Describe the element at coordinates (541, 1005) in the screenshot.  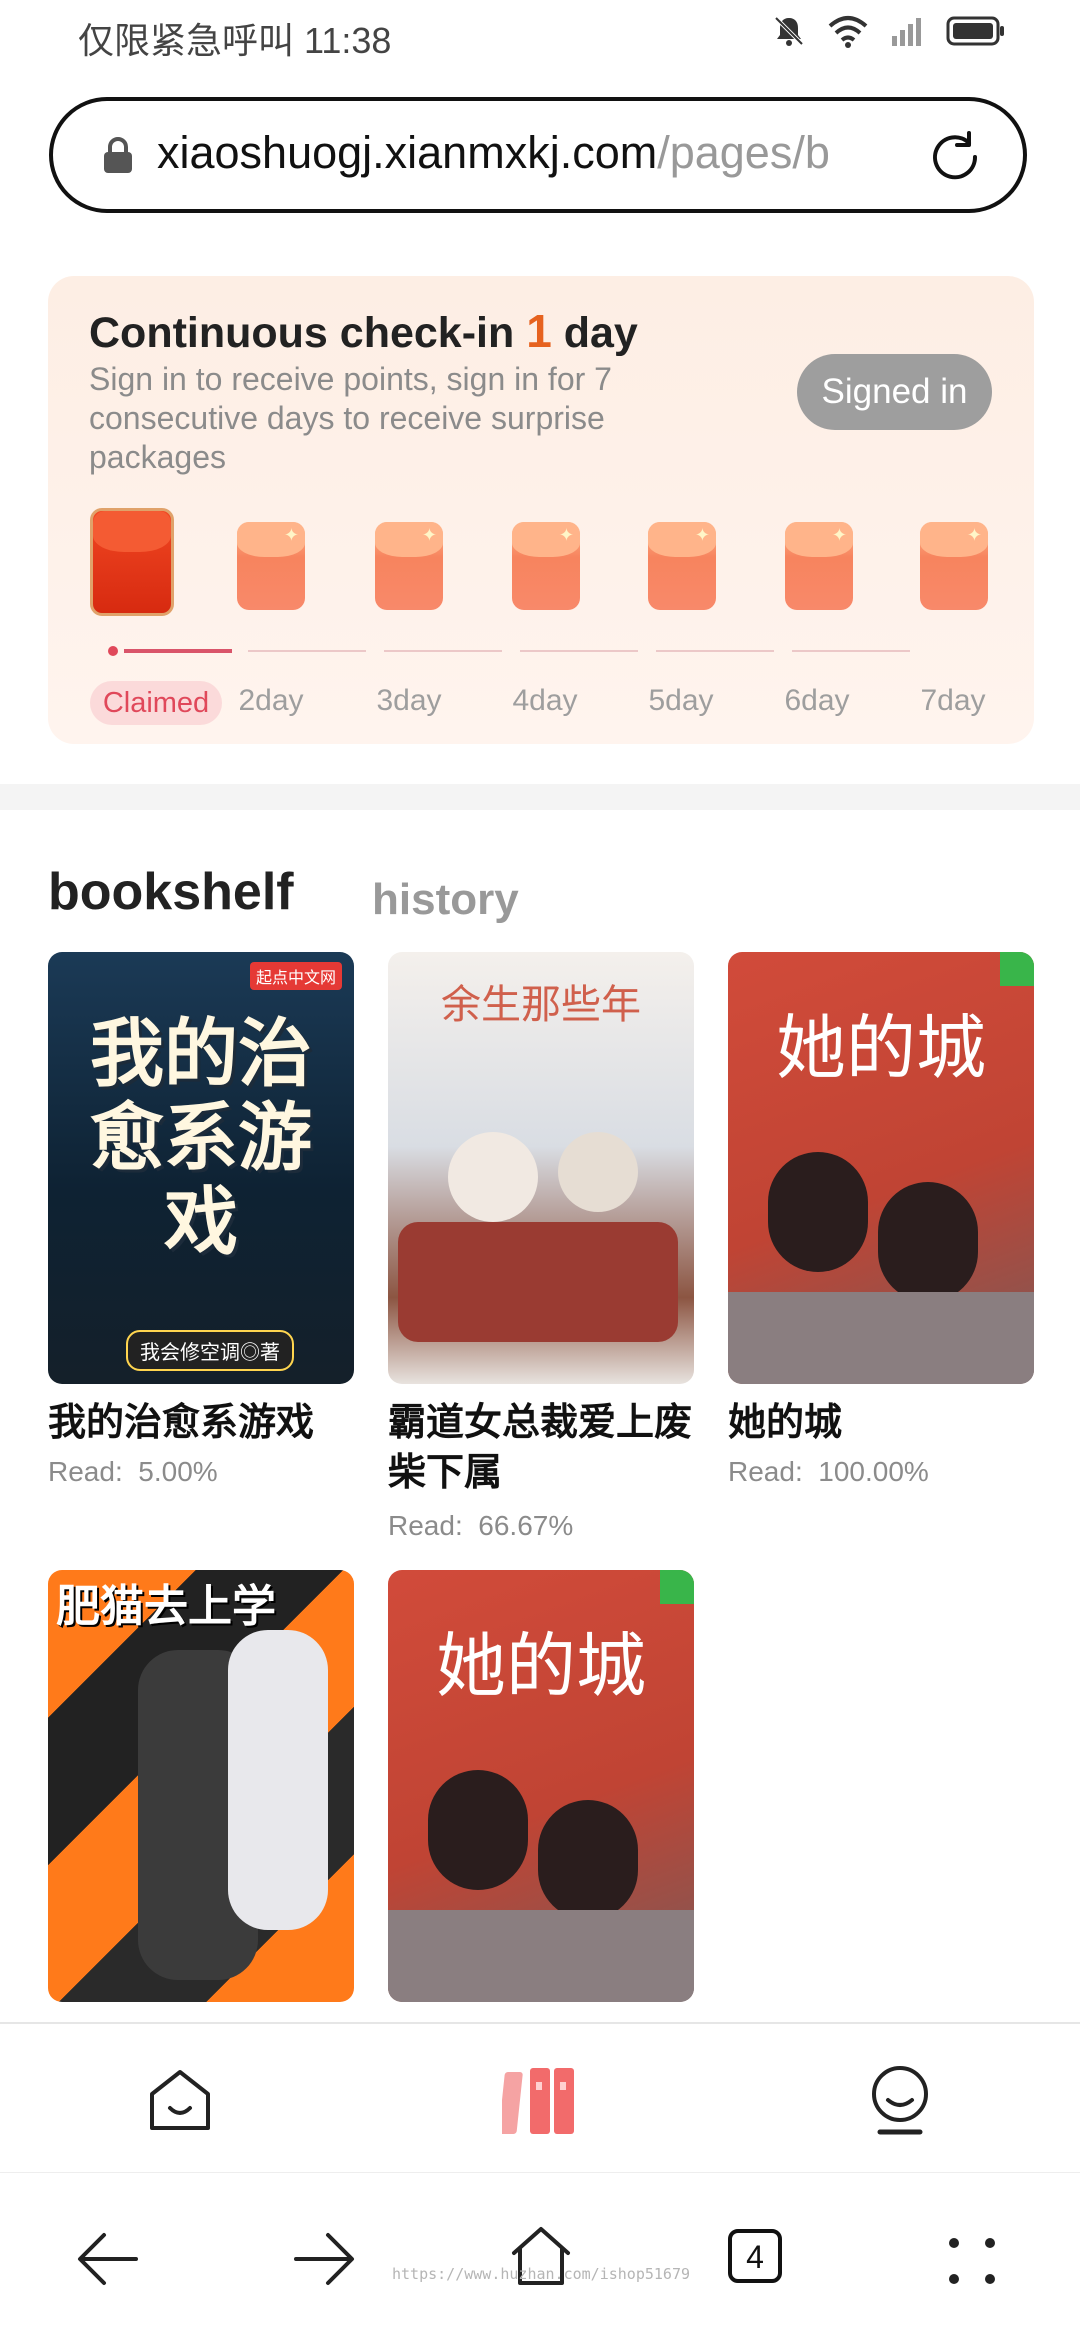
I see `cover-title: 余生那些年` at that location.